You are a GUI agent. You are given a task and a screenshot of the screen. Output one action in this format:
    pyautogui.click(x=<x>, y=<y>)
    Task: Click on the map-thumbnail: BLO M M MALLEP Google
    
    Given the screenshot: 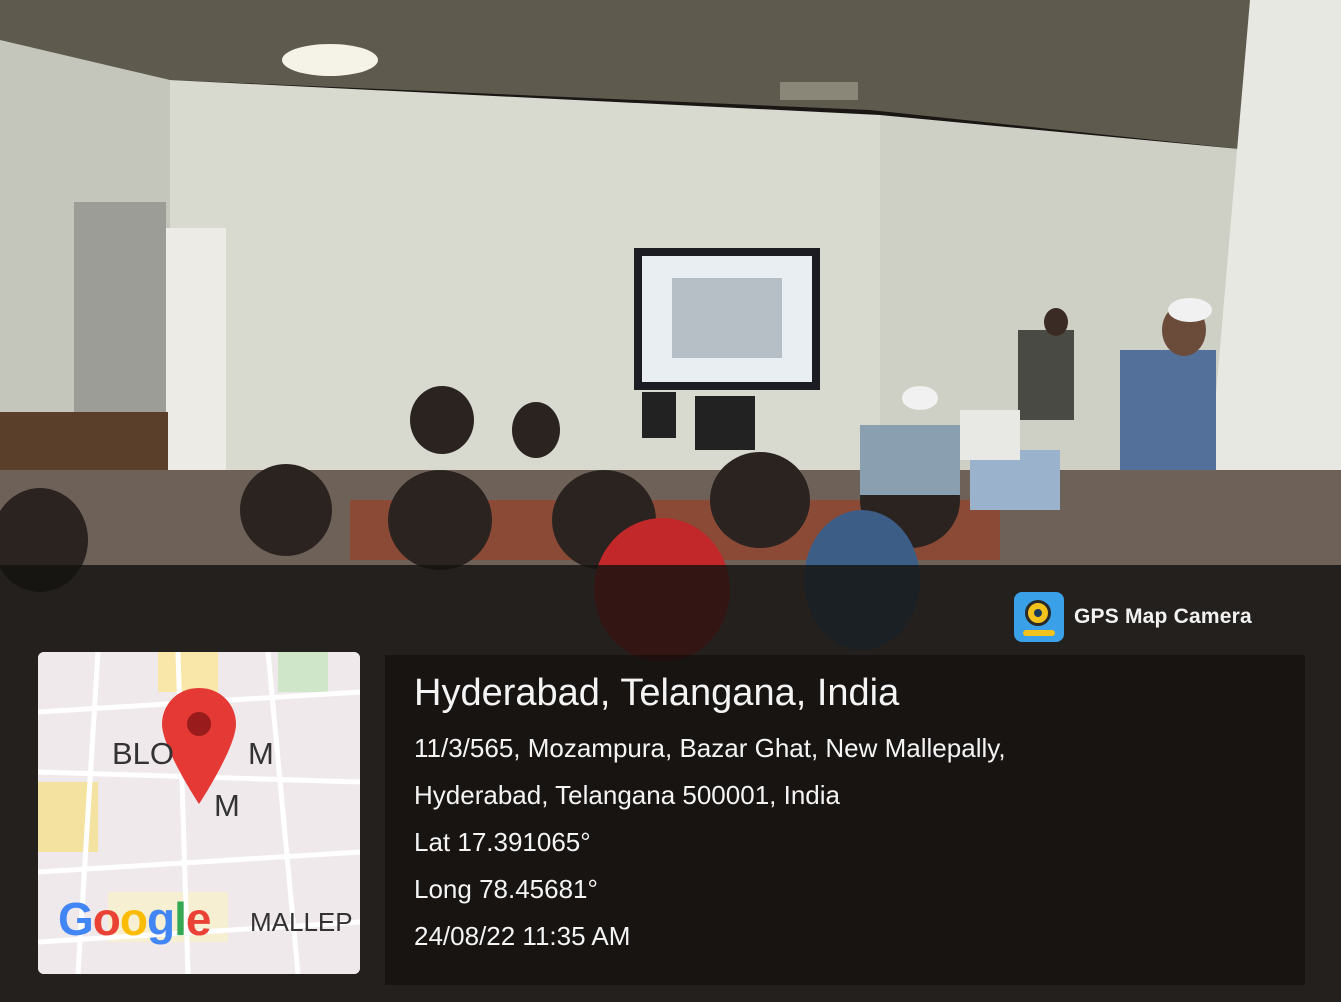 What is the action you would take?
    pyautogui.click(x=199, y=813)
    